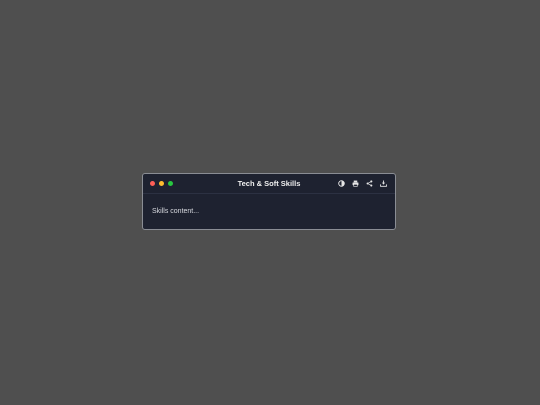  I want to click on toolbar-actions, so click(362, 183).